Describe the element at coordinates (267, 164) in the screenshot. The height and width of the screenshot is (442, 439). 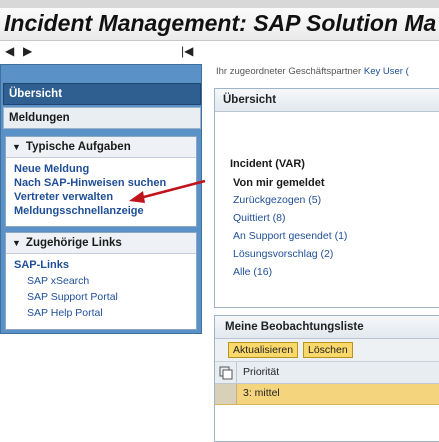
I see `incident-category: Incident (VAR)` at that location.